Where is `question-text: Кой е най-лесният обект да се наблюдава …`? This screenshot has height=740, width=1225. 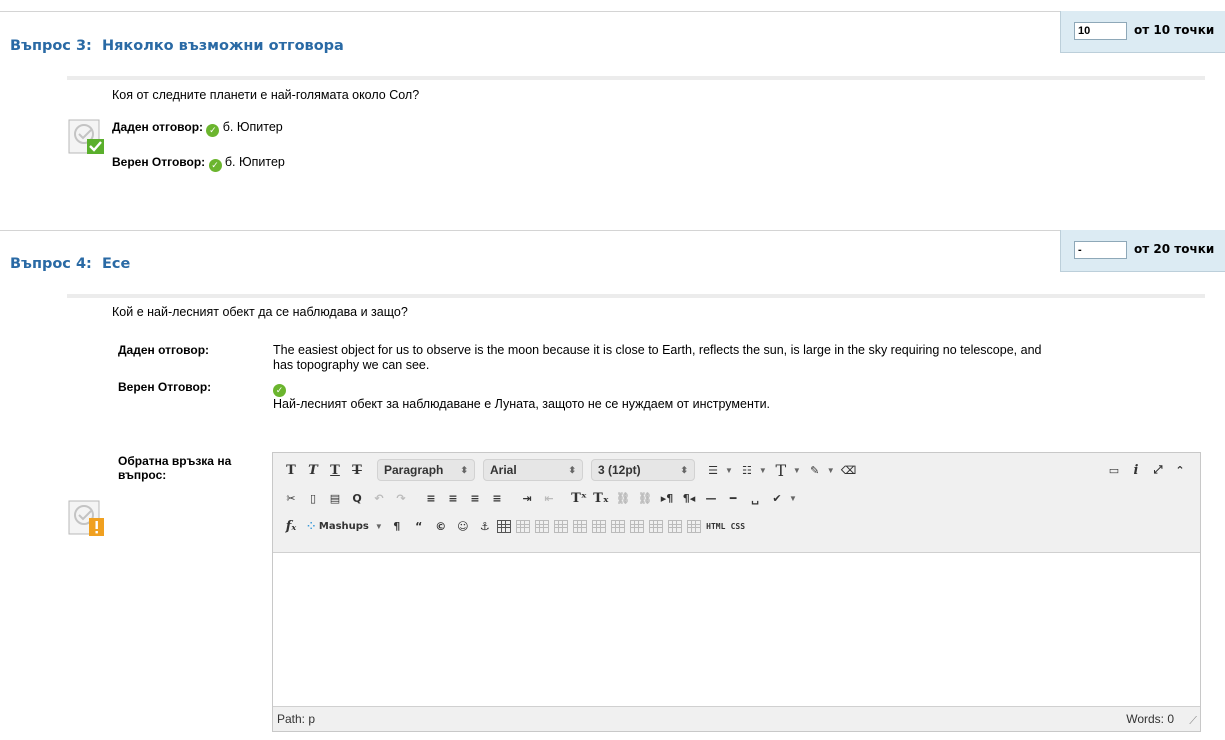
question-text: Кой е най-лесният обект да се наблюдава … is located at coordinates (260, 312).